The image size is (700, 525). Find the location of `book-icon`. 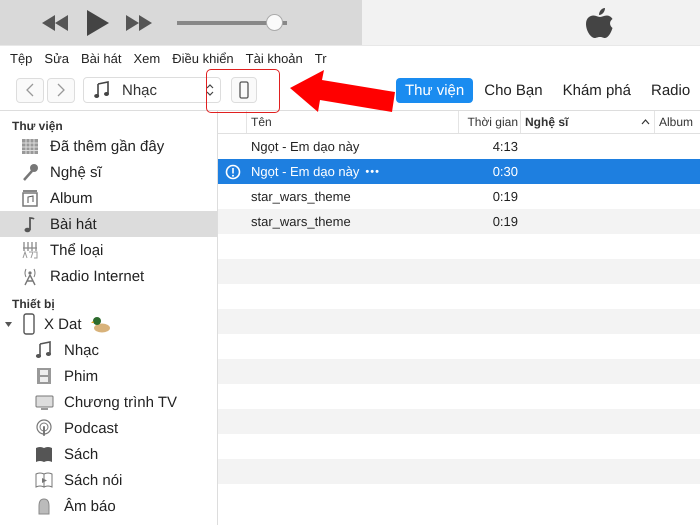

book-icon is located at coordinates (44, 454).